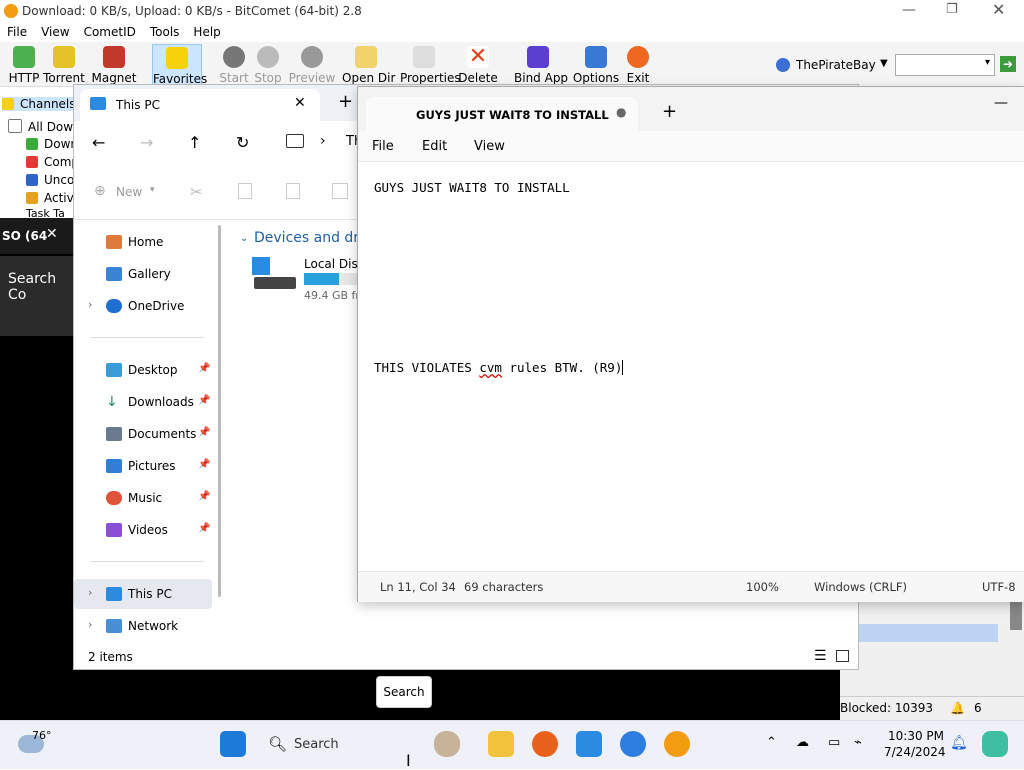 Image resolution: width=1024 pixels, height=770 pixels. I want to click on firefox-icon, so click(545, 744).